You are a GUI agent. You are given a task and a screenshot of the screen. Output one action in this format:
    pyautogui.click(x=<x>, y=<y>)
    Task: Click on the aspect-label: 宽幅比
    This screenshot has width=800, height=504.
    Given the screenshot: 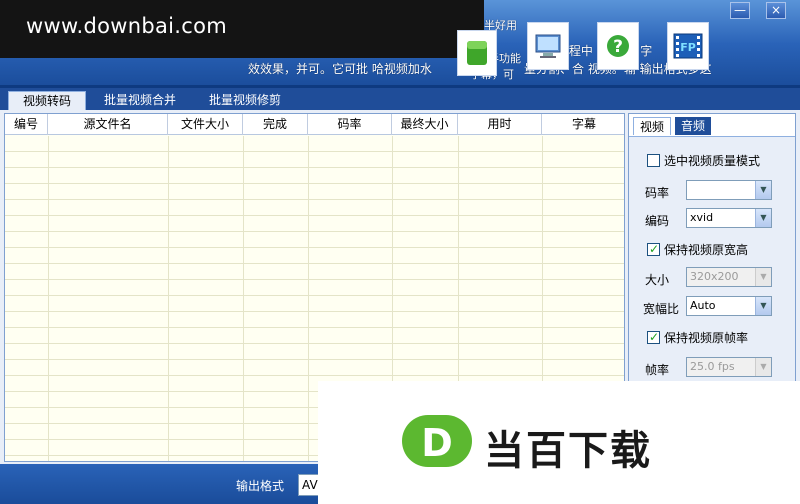 What is the action you would take?
    pyautogui.click(x=661, y=309)
    